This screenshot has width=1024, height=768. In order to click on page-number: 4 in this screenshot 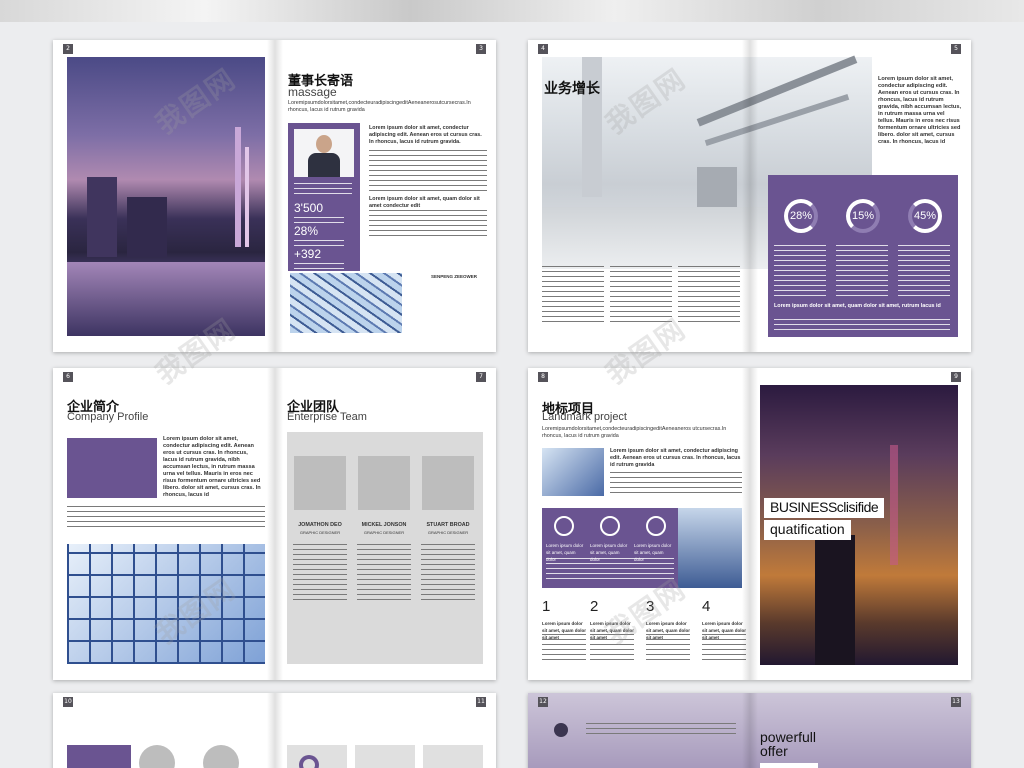, I will do `click(543, 49)`.